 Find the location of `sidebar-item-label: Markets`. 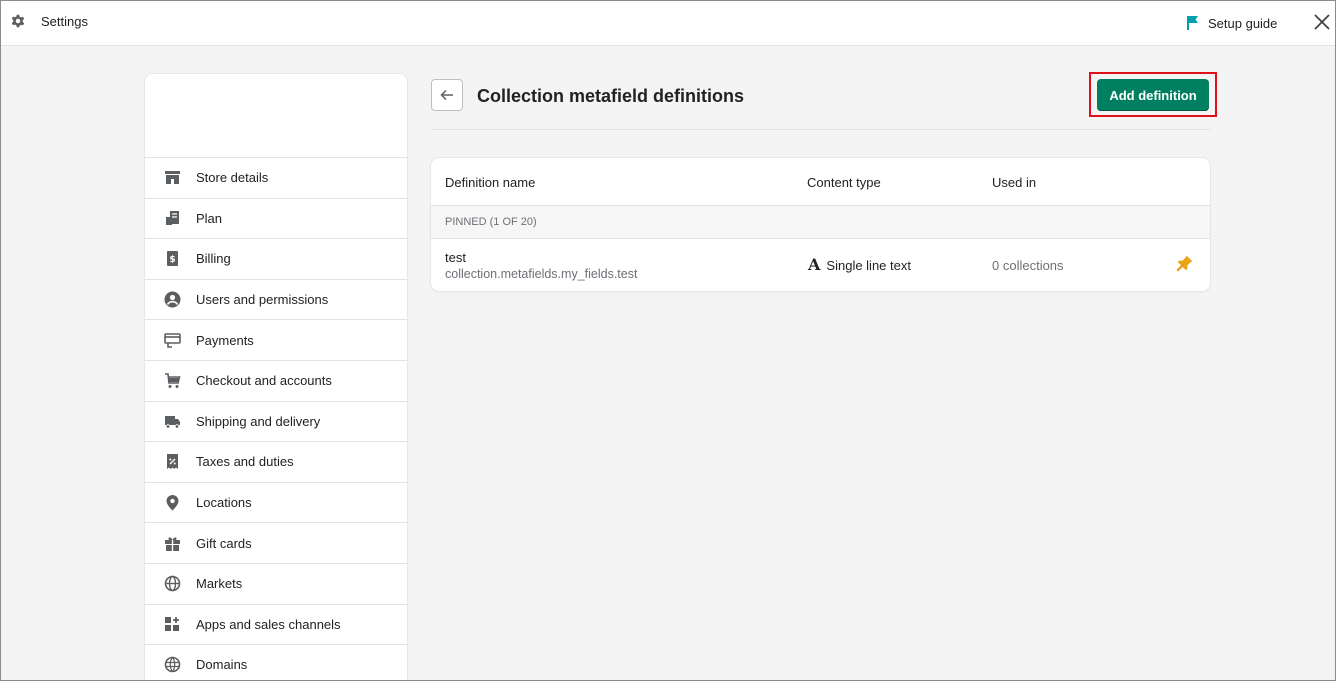

sidebar-item-label: Markets is located at coordinates (219, 584).